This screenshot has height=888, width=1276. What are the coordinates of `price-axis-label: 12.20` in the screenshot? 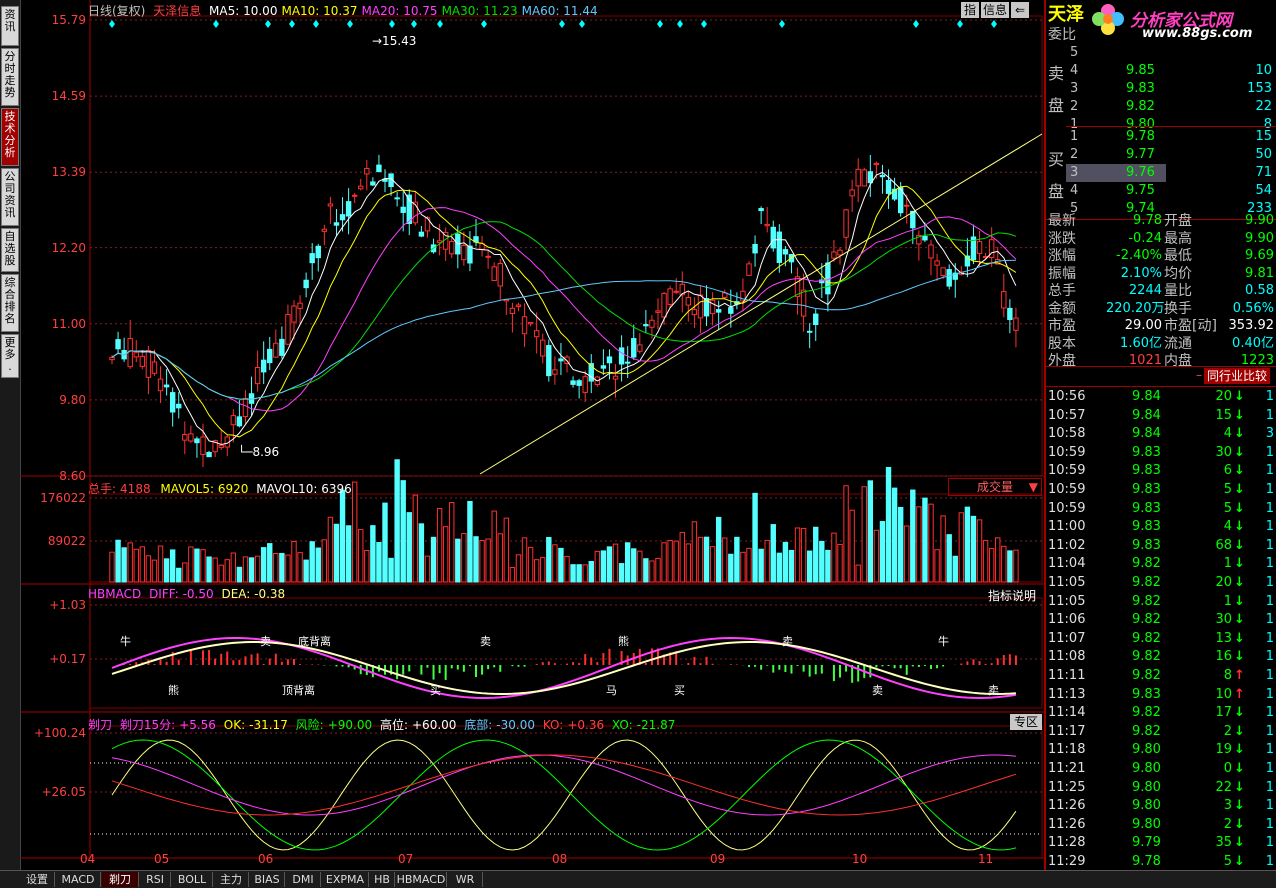 It's located at (68, 247).